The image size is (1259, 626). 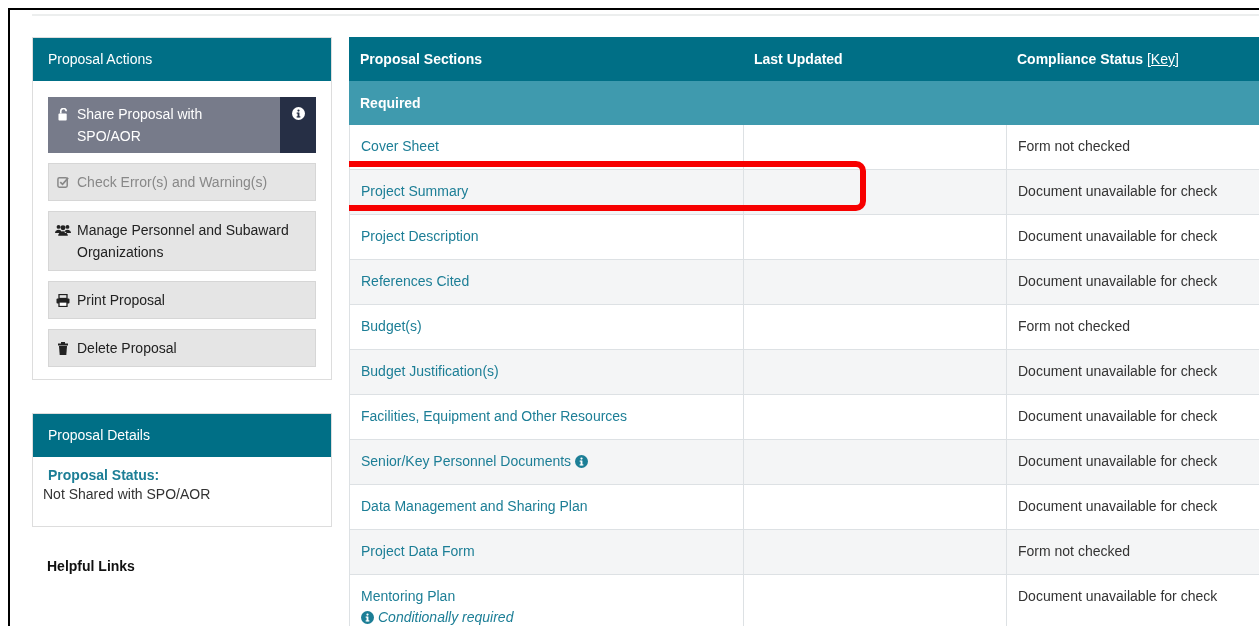 What do you see at coordinates (1080, 59) in the screenshot?
I see `column-header: Compliance Status` at bounding box center [1080, 59].